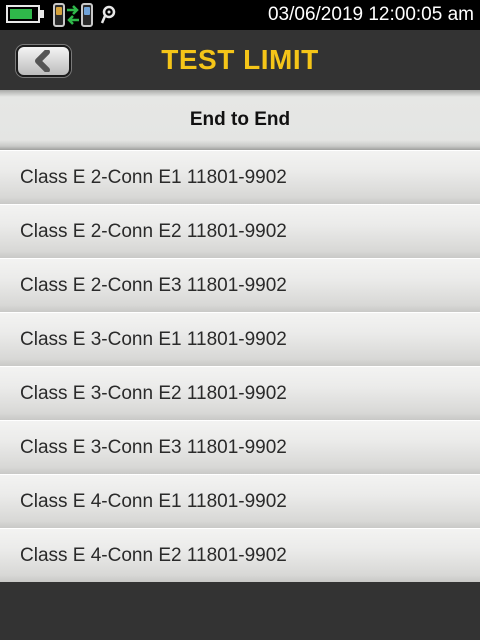 The height and width of the screenshot is (640, 480). I want to click on back-button, so click(43, 61).